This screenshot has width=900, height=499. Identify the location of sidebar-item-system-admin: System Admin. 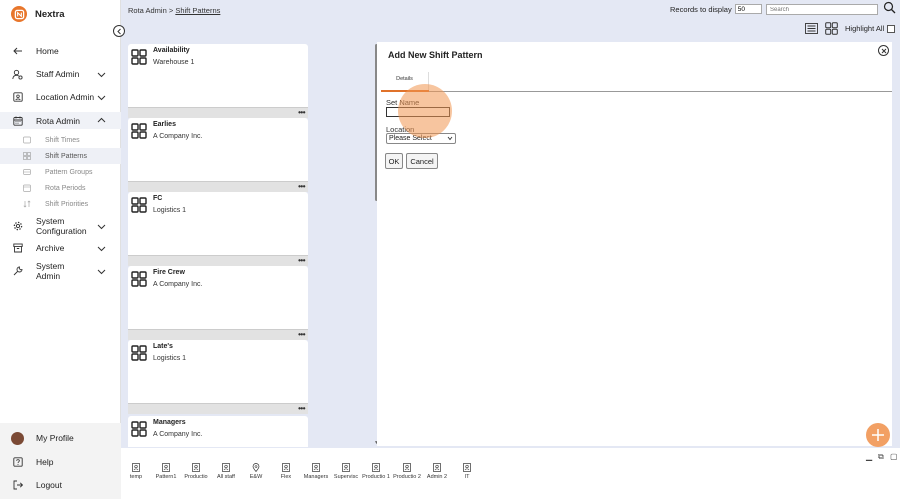
(60, 271).